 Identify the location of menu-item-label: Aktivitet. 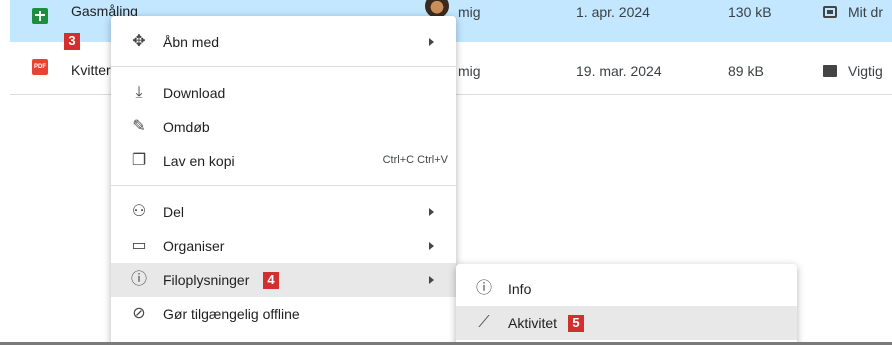
(533, 323).